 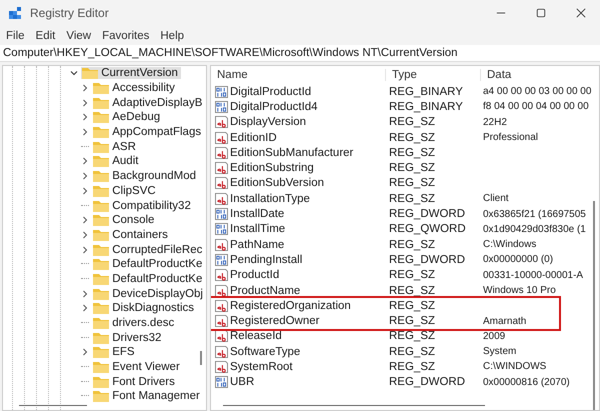 What do you see at coordinates (265, 290) in the screenshot?
I see `value-name: ProductName` at bounding box center [265, 290].